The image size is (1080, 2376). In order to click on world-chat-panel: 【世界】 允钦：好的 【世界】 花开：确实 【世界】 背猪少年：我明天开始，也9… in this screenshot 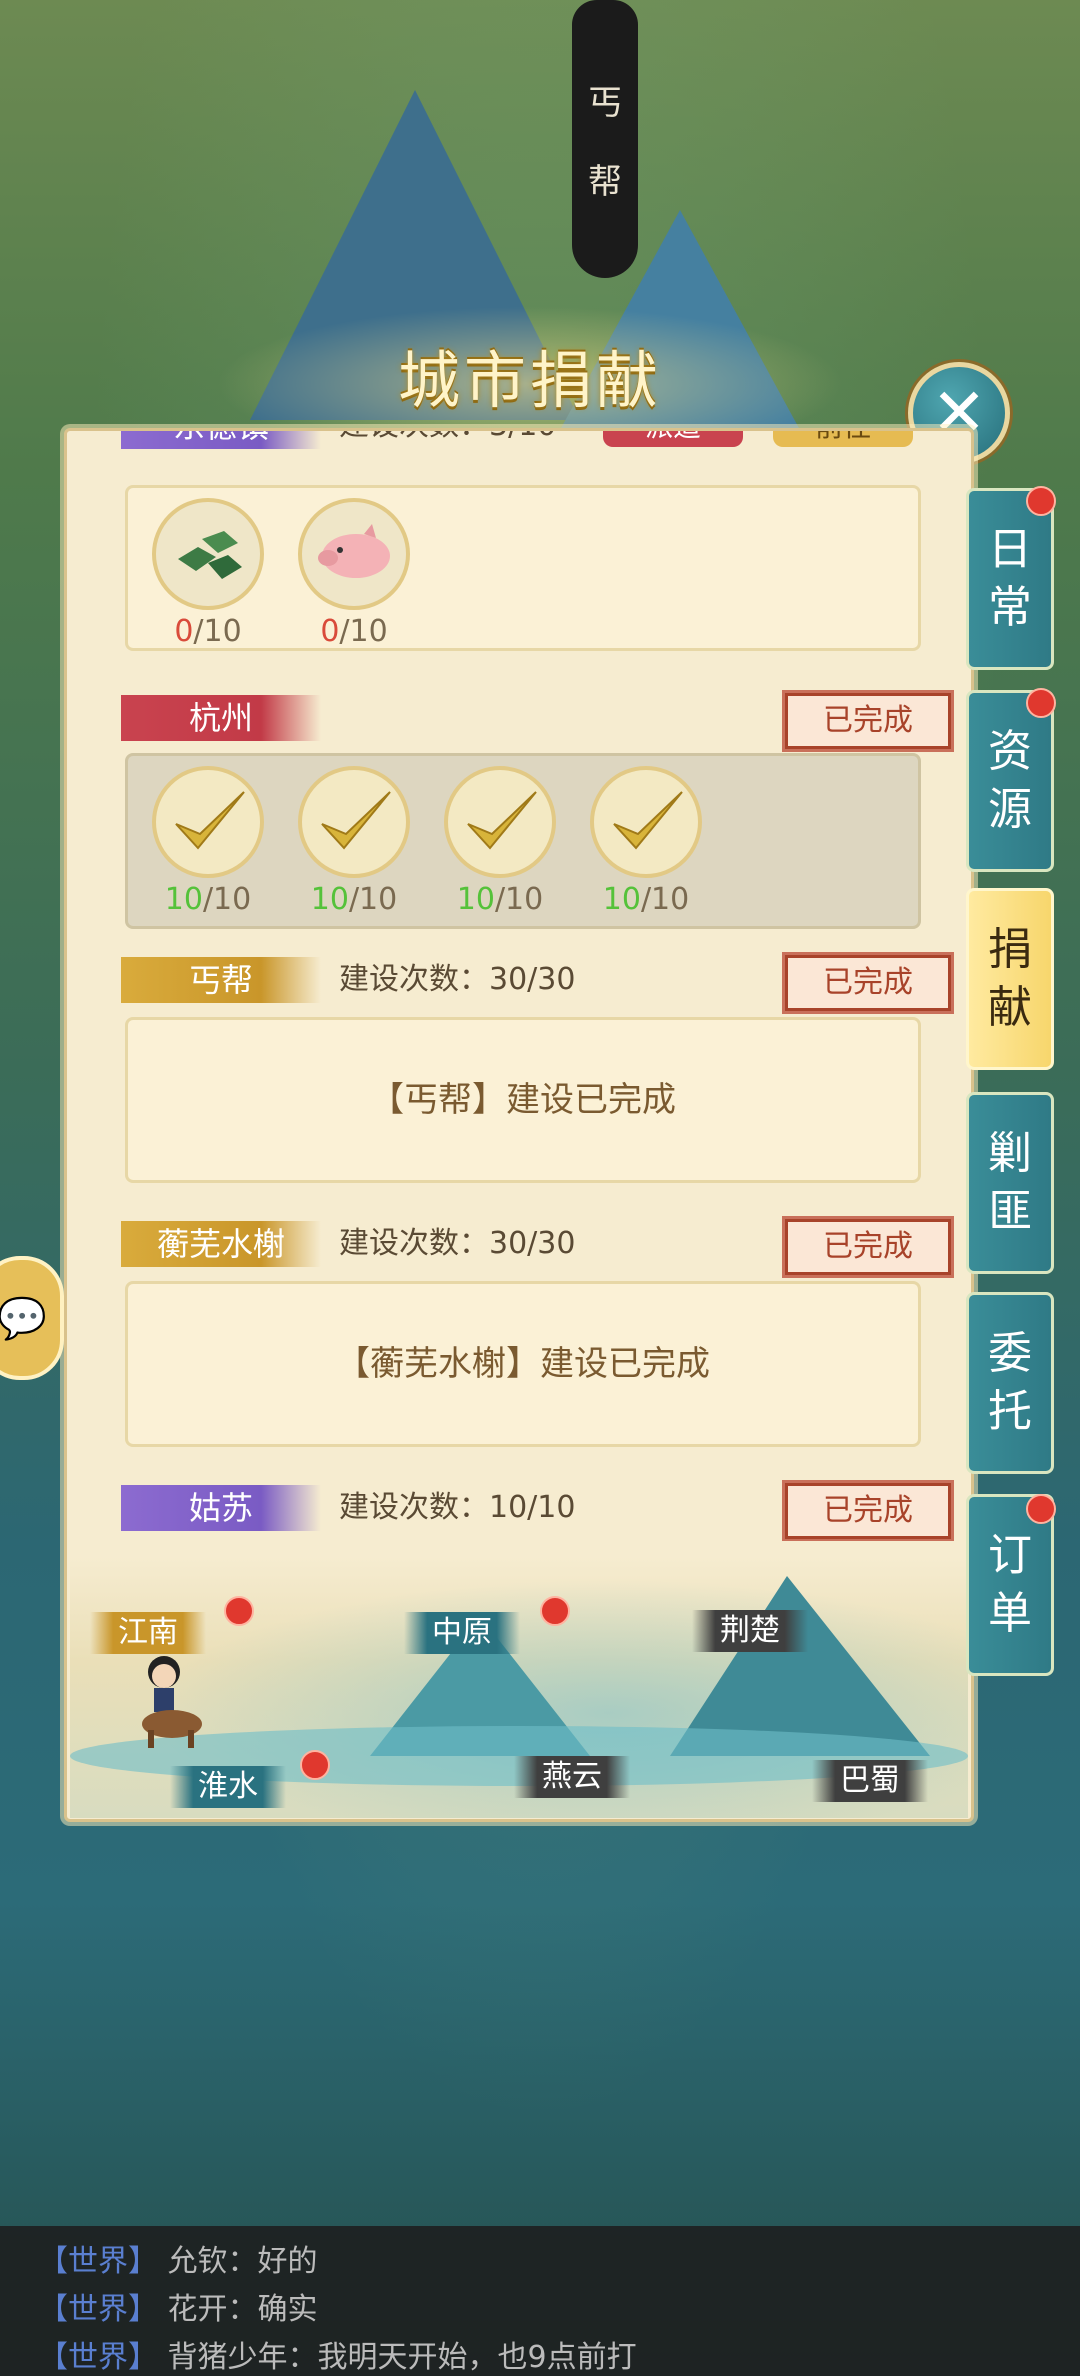, I will do `click(540, 2301)`.